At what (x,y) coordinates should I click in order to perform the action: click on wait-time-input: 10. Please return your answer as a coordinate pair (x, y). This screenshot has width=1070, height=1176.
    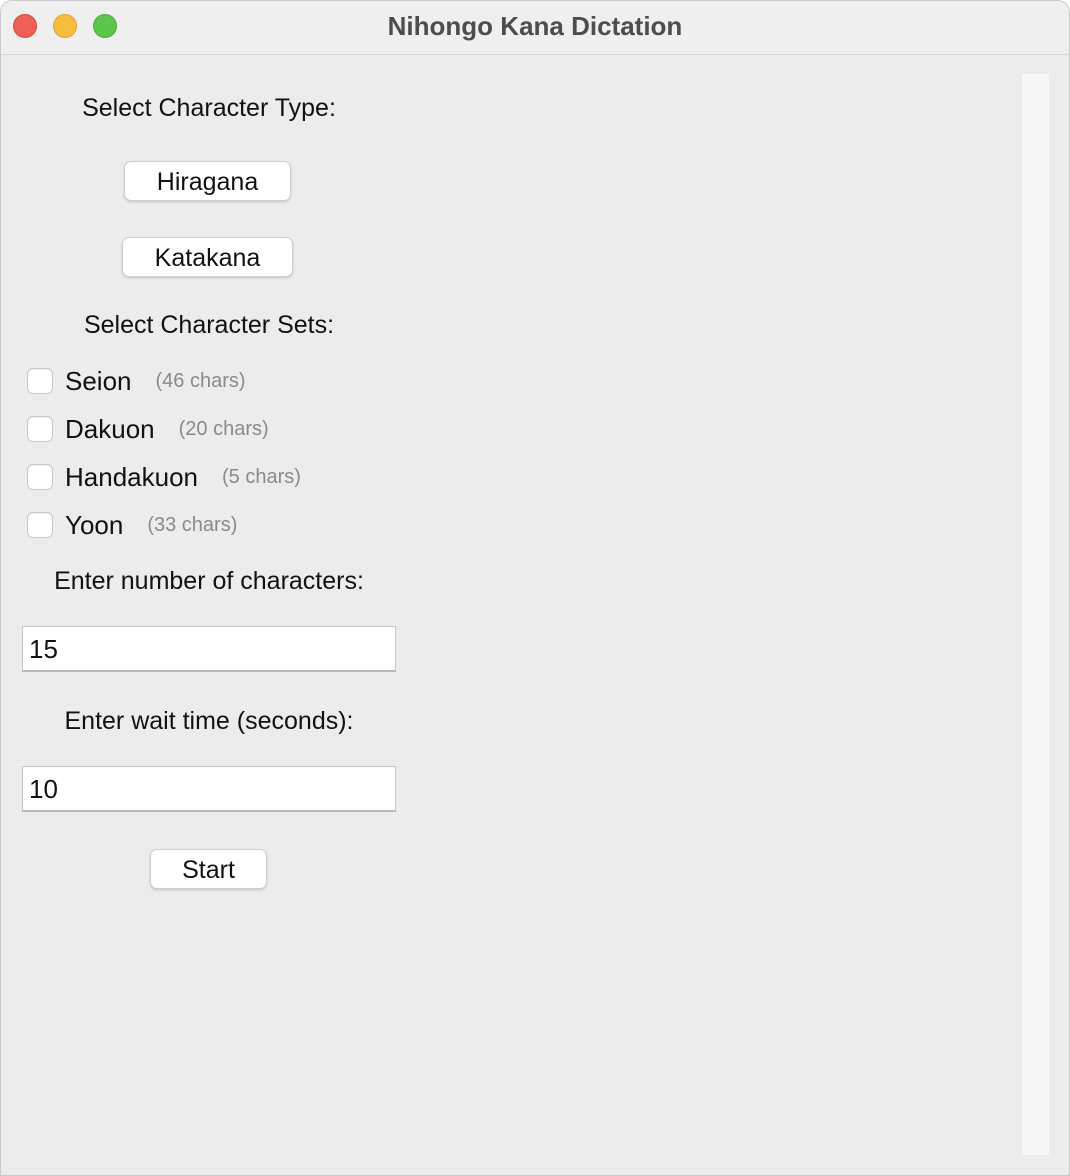
    Looking at the image, I should click on (209, 789).